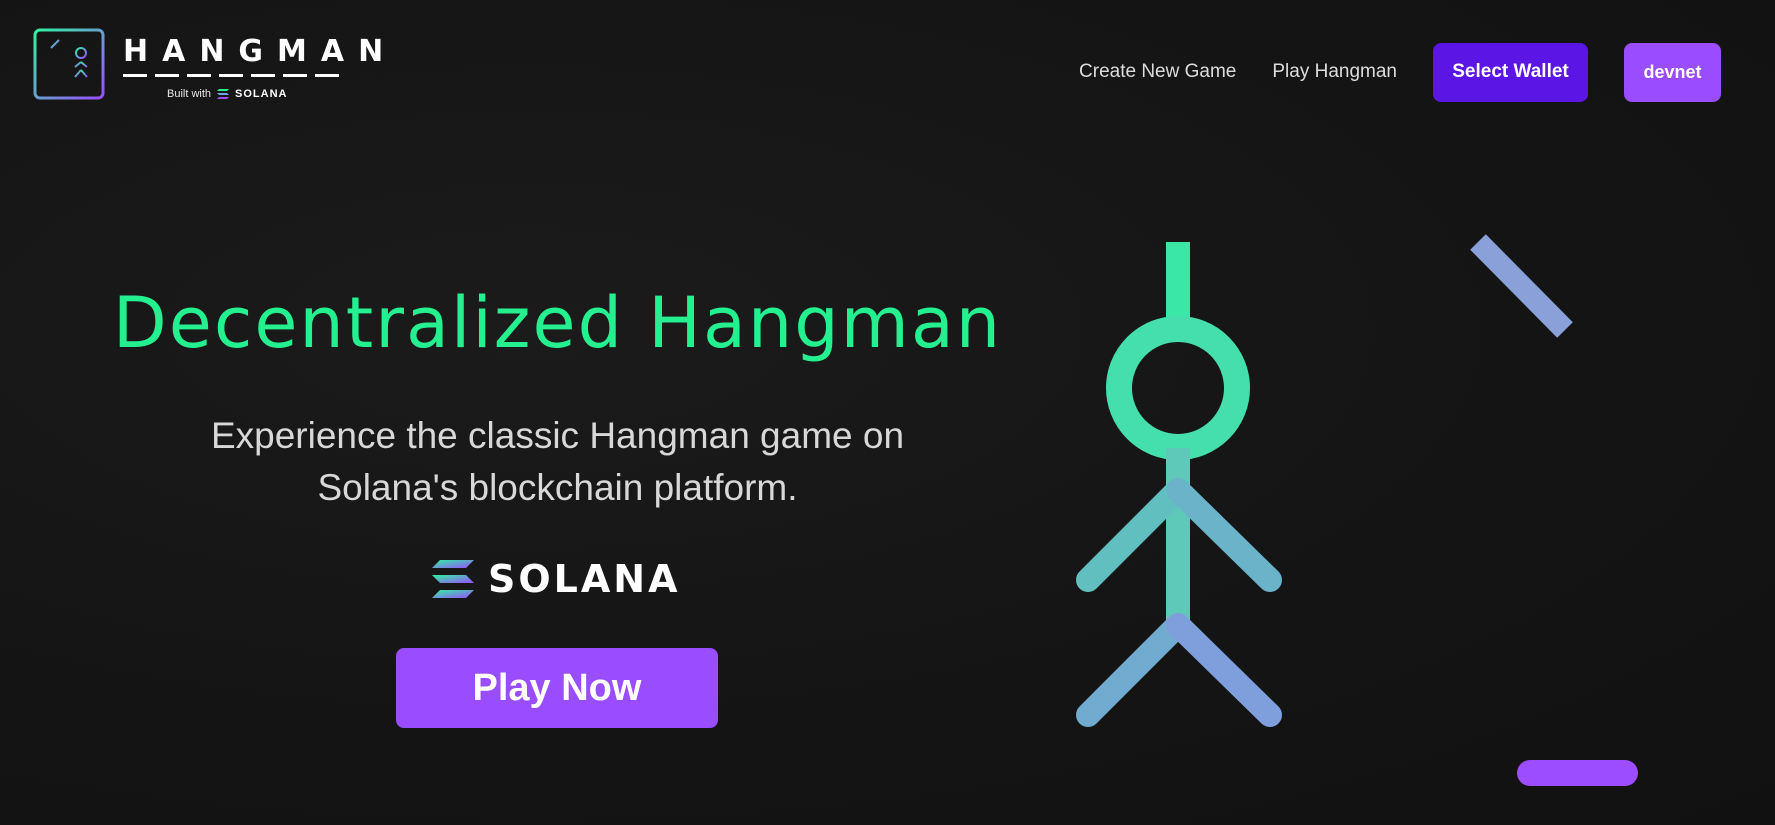 This screenshot has width=1775, height=825. I want to click on play-now-button: Play Now, so click(557, 688).